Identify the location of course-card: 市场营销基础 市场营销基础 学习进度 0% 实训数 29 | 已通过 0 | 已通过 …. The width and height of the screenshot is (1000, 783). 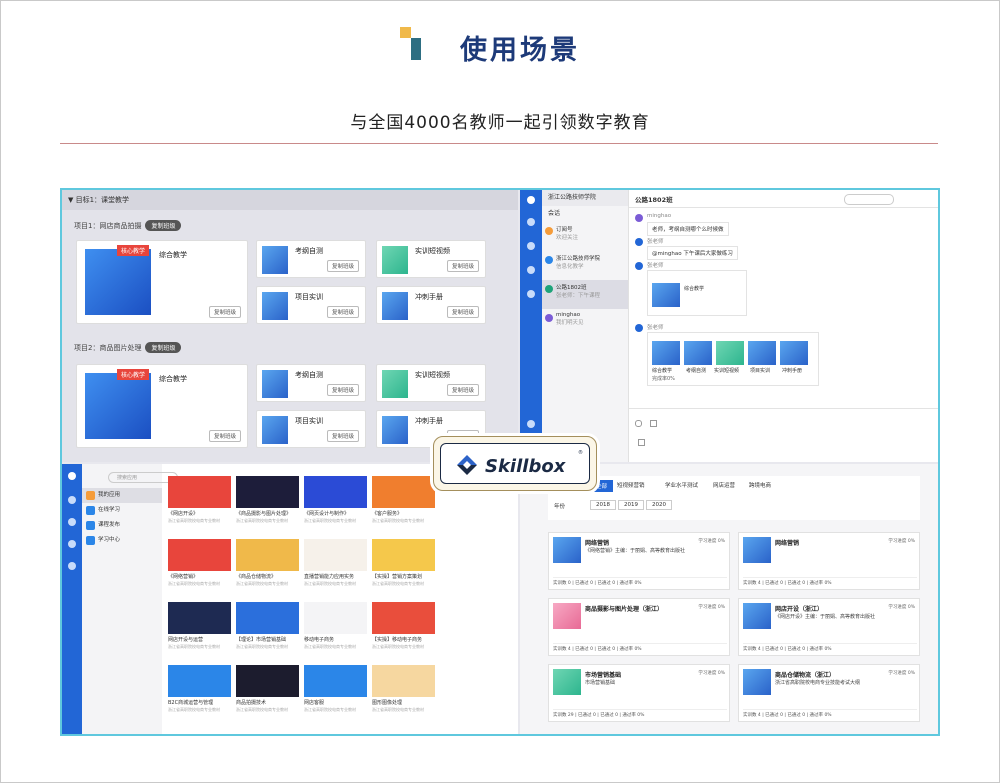
(639, 693).